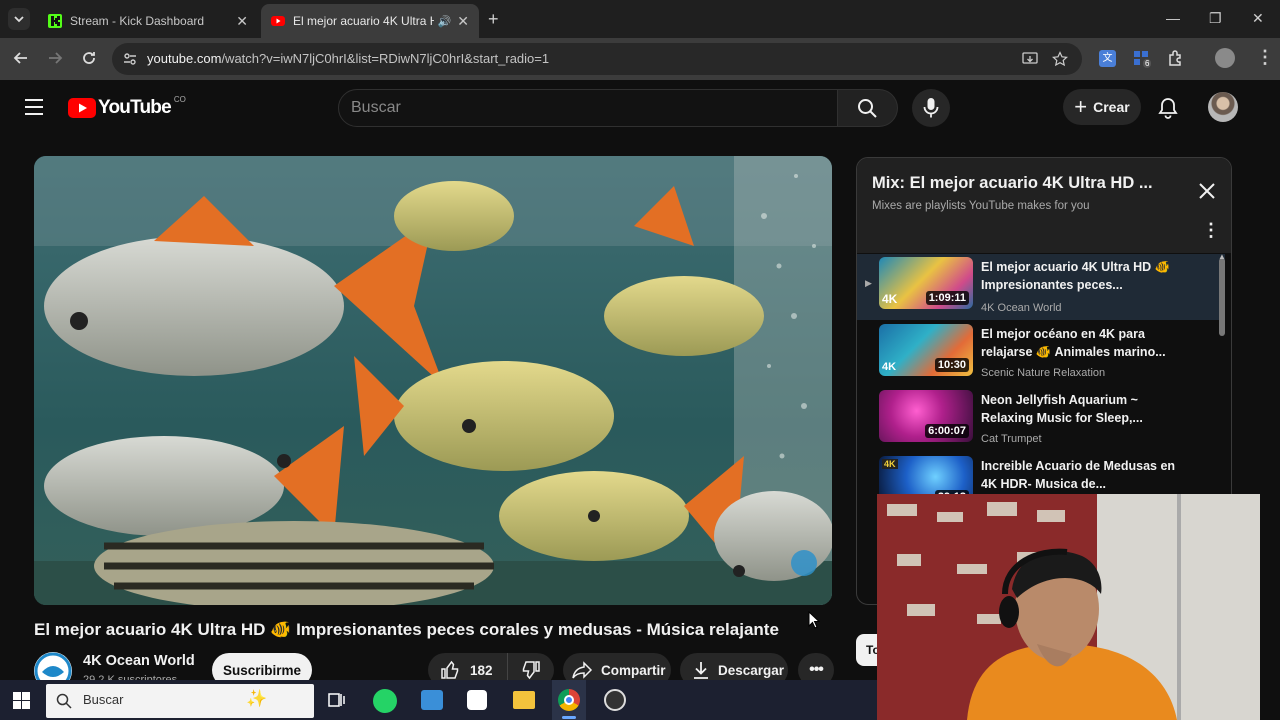 This screenshot has height=720, width=1280. I want to click on tab-youtube-video: El mejor acuario 4K Ultra HD 🔊 ✕, so click(370, 21).